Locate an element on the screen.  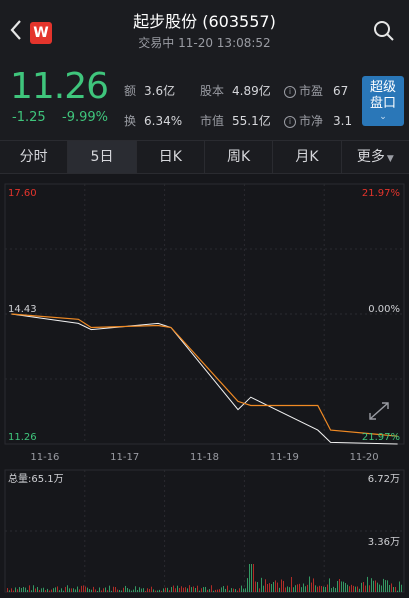
stat-pb: i 市净 3.1 is located at coordinates (318, 120).